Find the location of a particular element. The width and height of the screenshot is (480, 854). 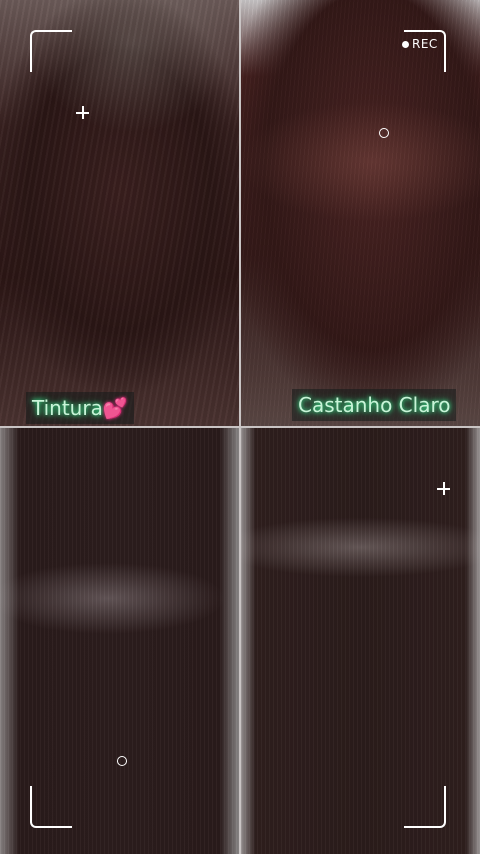

caption-castanho-claro: Castanho Claro is located at coordinates (374, 405).